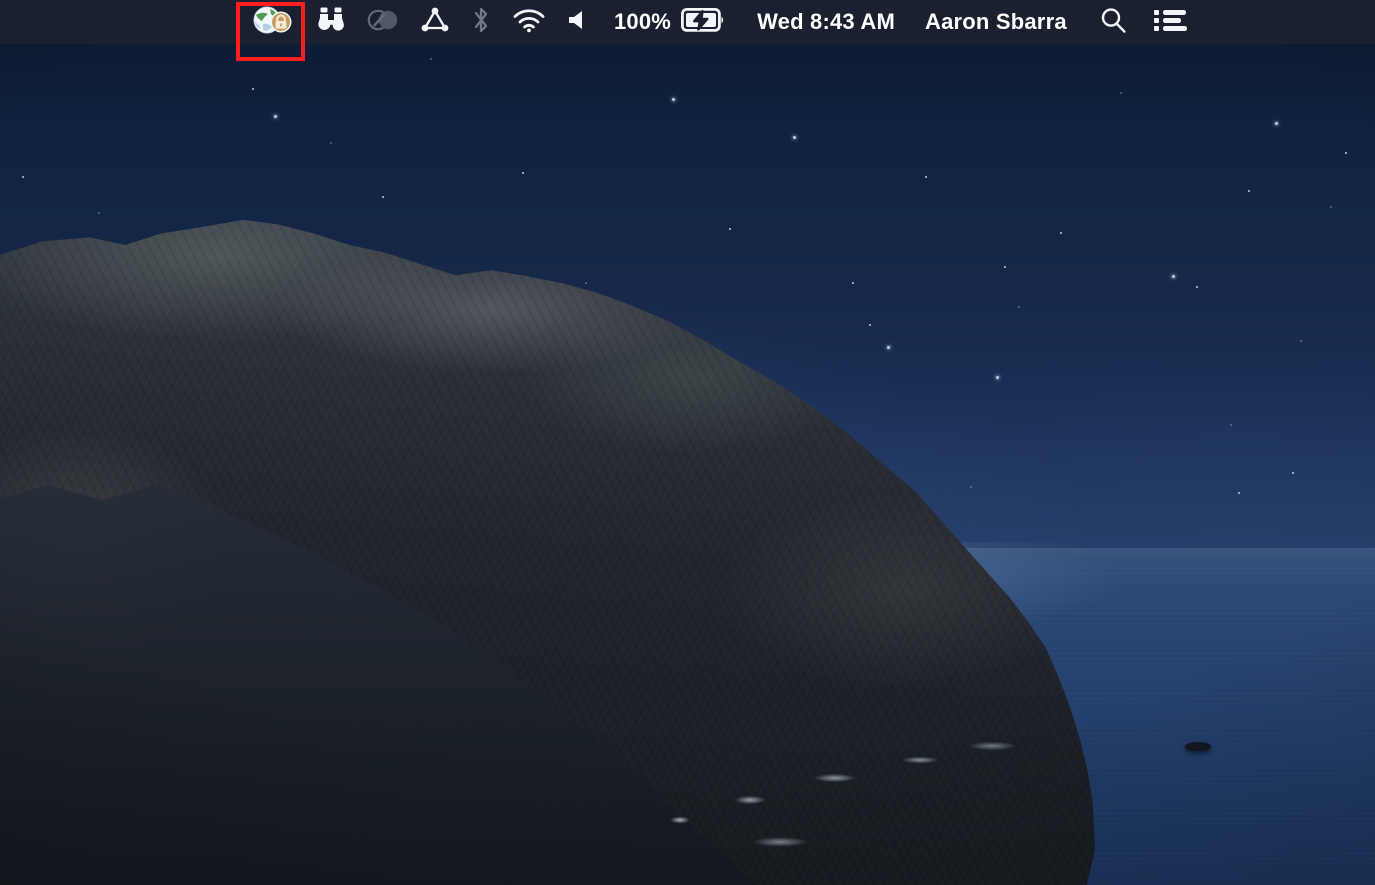 The width and height of the screenshot is (1375, 885). I want to click on menu-extra-vpn-globe-lock, so click(271, 22).